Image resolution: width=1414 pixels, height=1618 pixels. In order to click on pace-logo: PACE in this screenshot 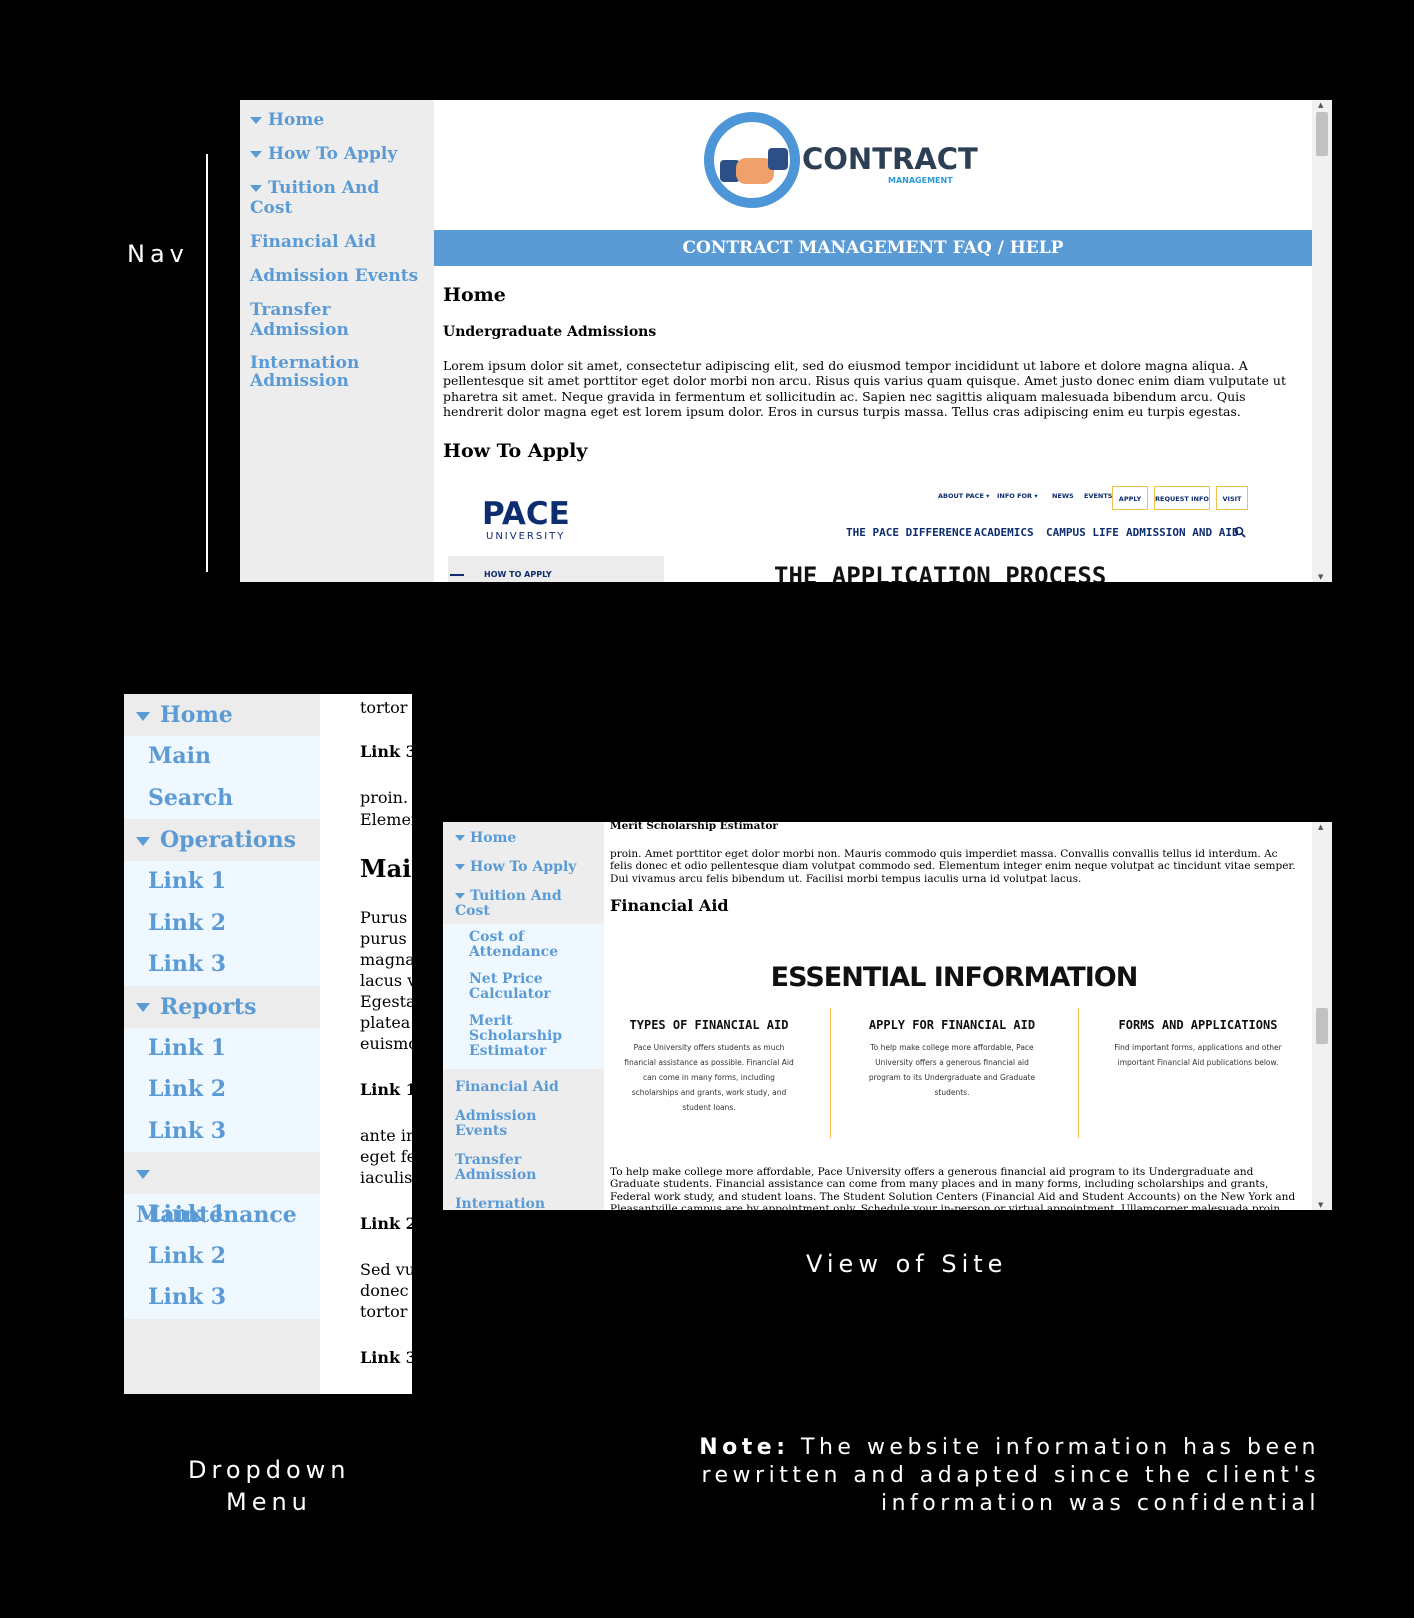, I will do `click(526, 514)`.